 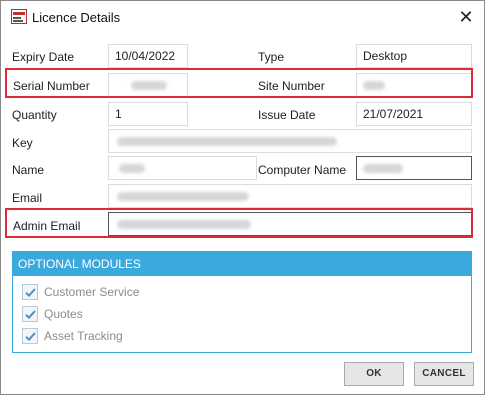 I want to click on admin-email-field, so click(x=290, y=224).